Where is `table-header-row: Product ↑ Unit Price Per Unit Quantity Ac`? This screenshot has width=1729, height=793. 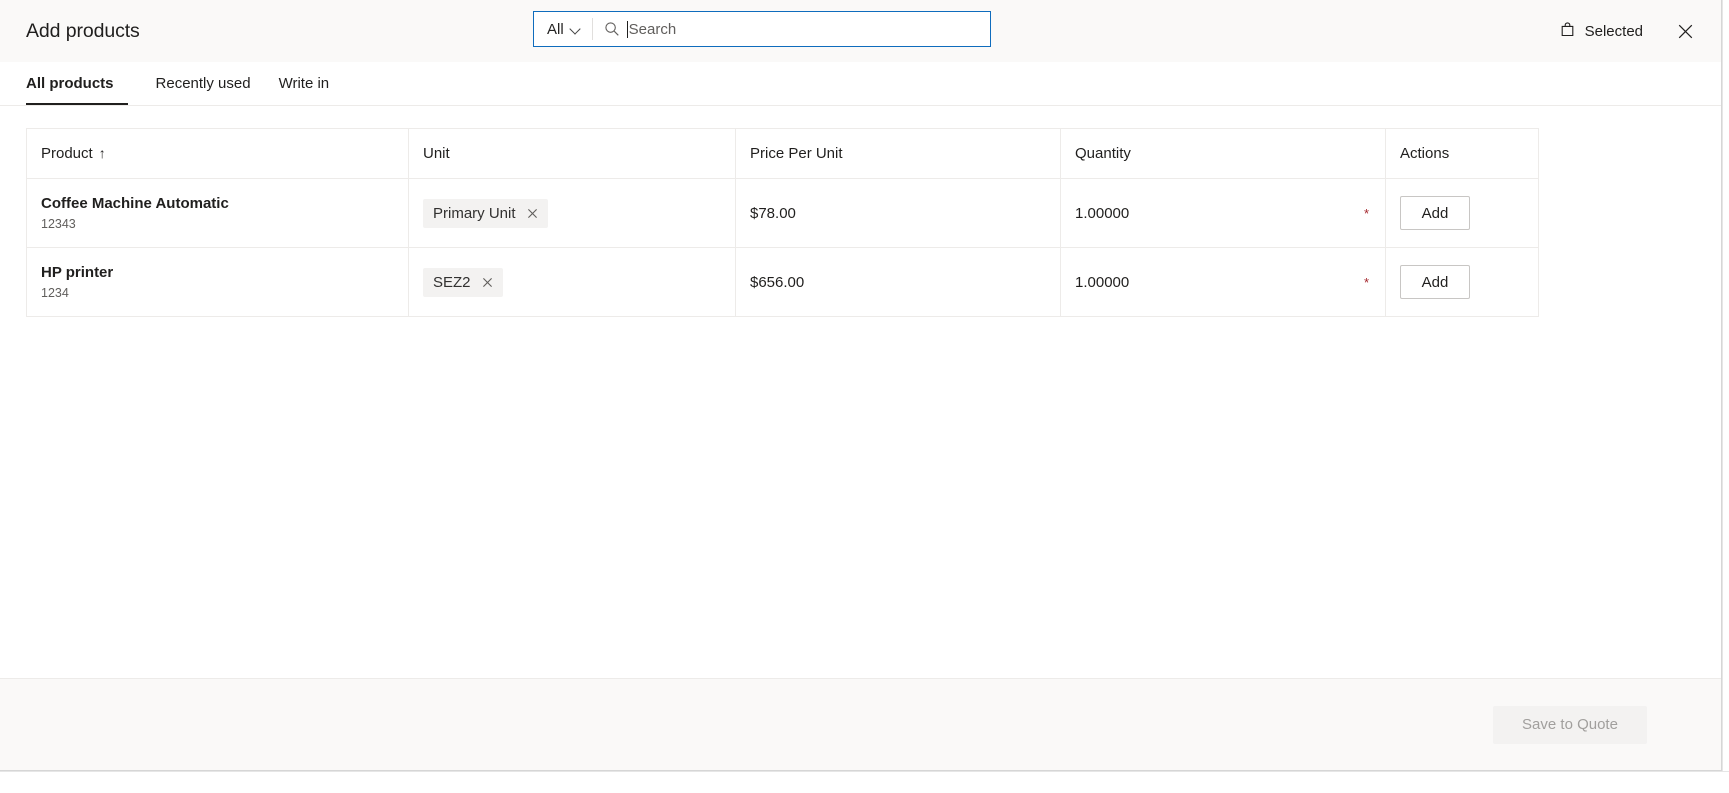 table-header-row: Product ↑ Unit Price Per Unit Quantity Ac is located at coordinates (782, 153).